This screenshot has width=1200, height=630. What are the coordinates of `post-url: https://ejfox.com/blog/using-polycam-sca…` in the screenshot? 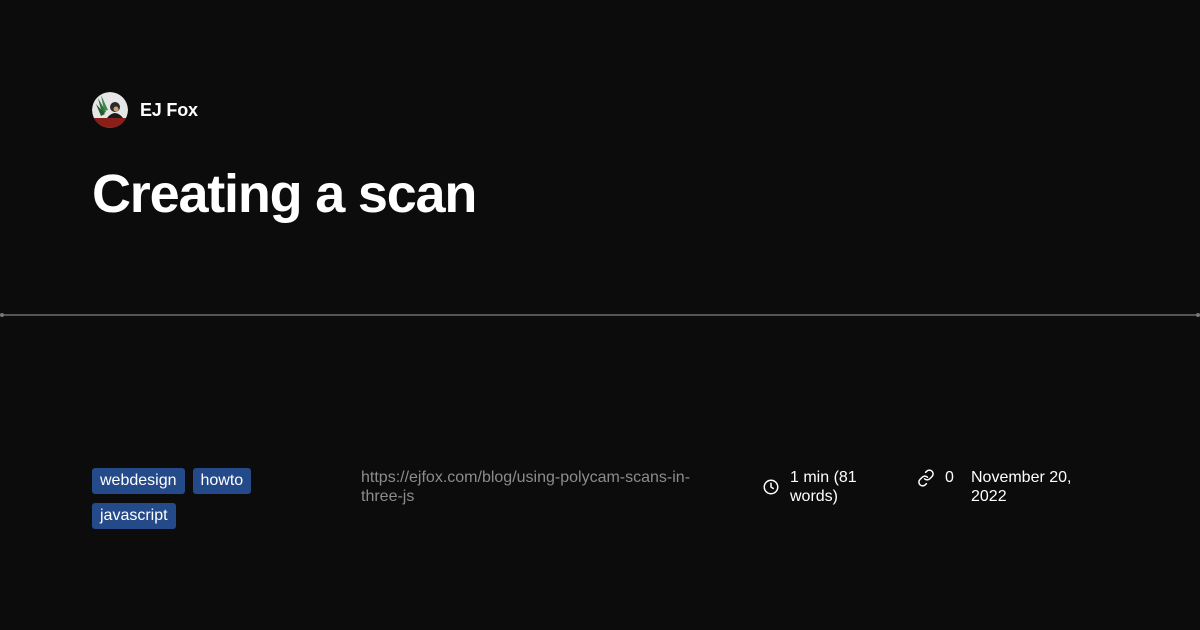 It's located at (546, 487).